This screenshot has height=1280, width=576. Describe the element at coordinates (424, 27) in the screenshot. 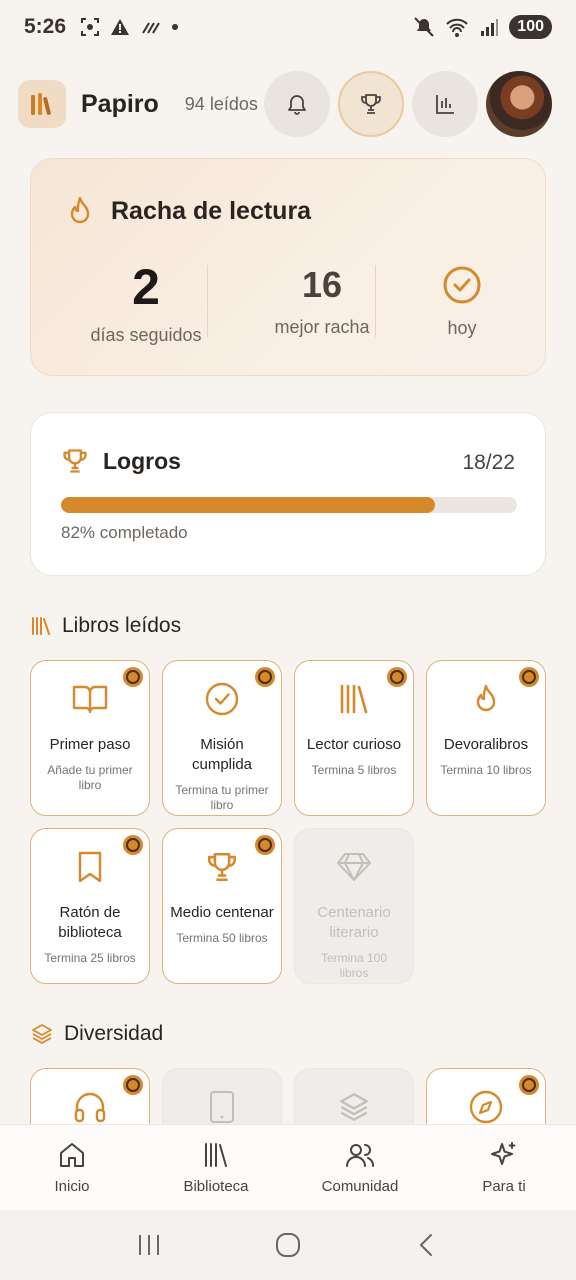

I see `mute-icon` at that location.